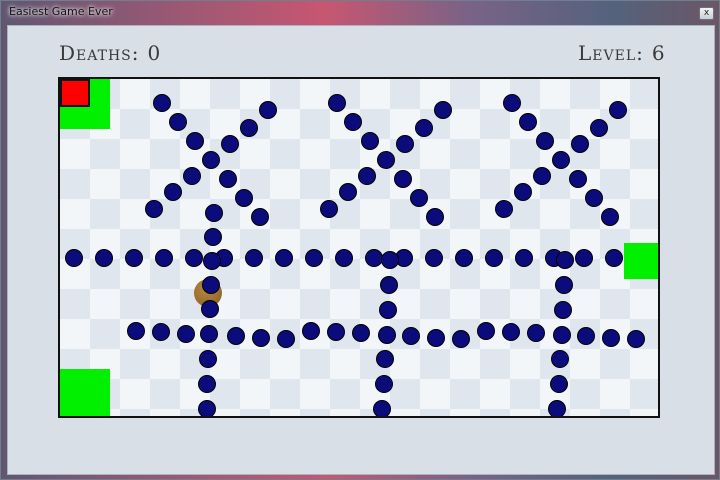  What do you see at coordinates (641, 261) in the screenshot?
I see `checkpoint-zone` at bounding box center [641, 261].